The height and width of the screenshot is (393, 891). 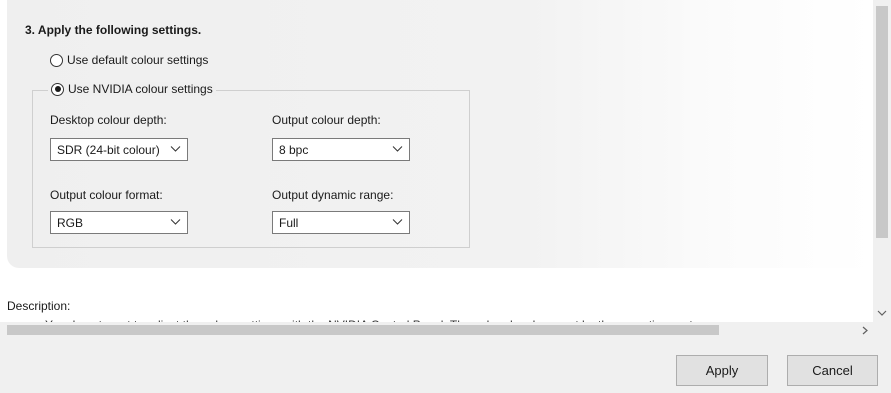 What do you see at coordinates (341, 222) in the screenshot?
I see `output-dynamic-range-select: Full` at bounding box center [341, 222].